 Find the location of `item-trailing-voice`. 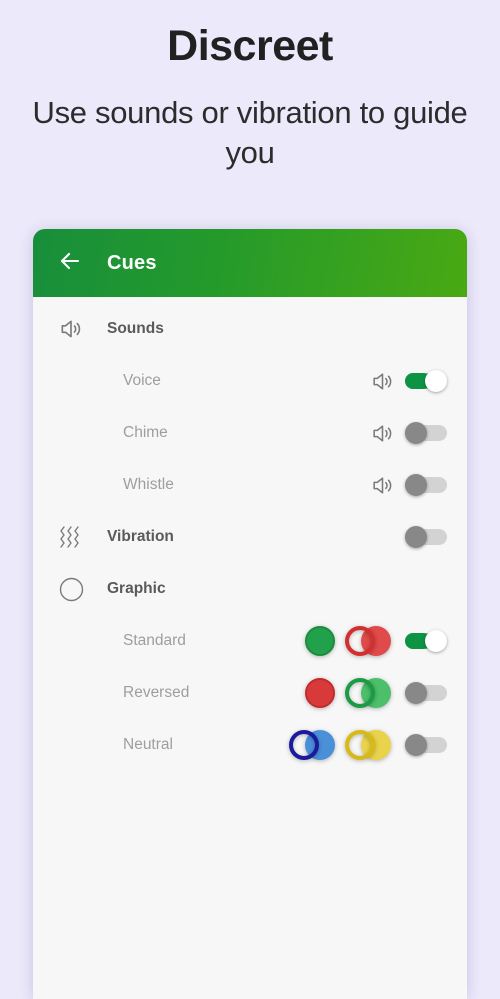

item-trailing-voice is located at coordinates (413, 381).